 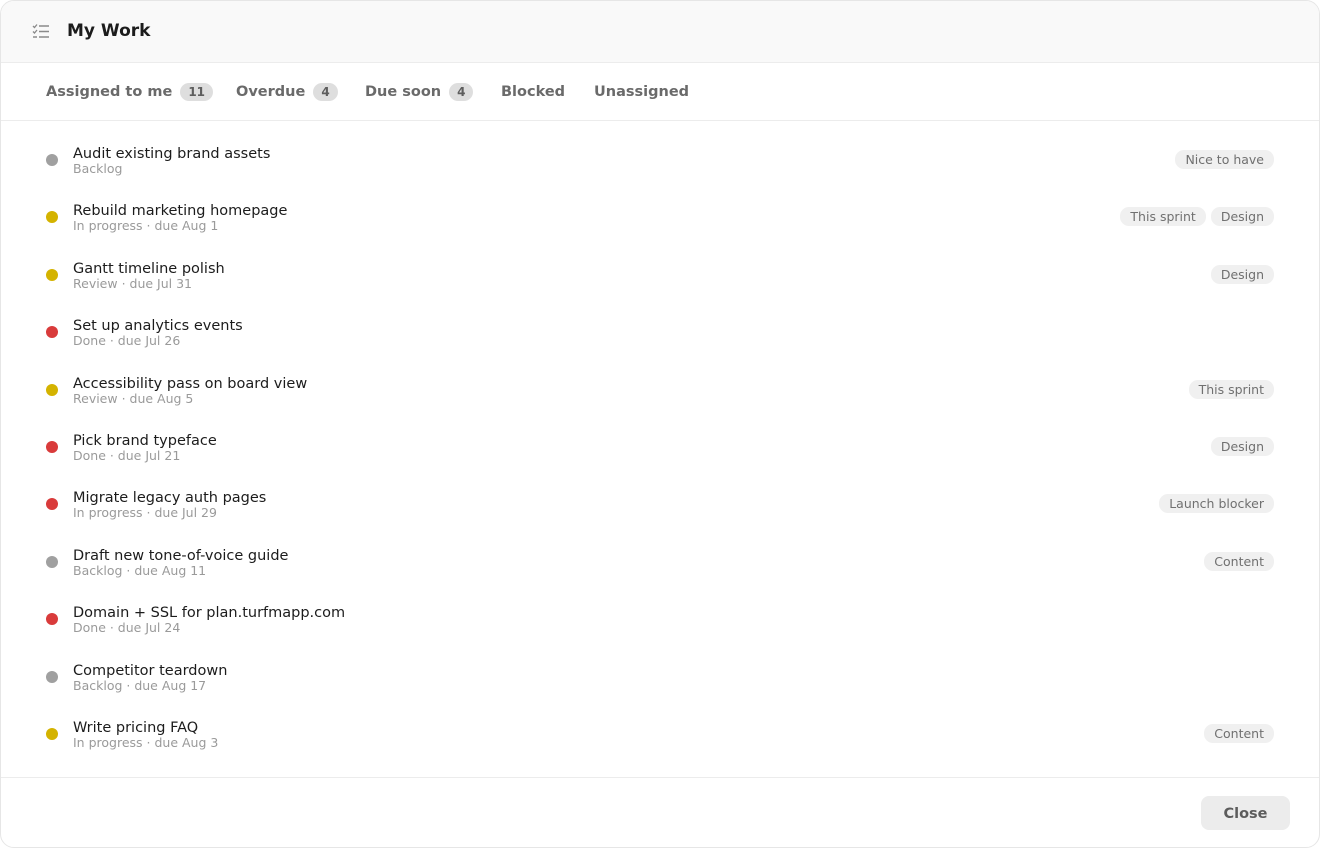 I want to click on tab-label: Due soon, so click(x=403, y=91).